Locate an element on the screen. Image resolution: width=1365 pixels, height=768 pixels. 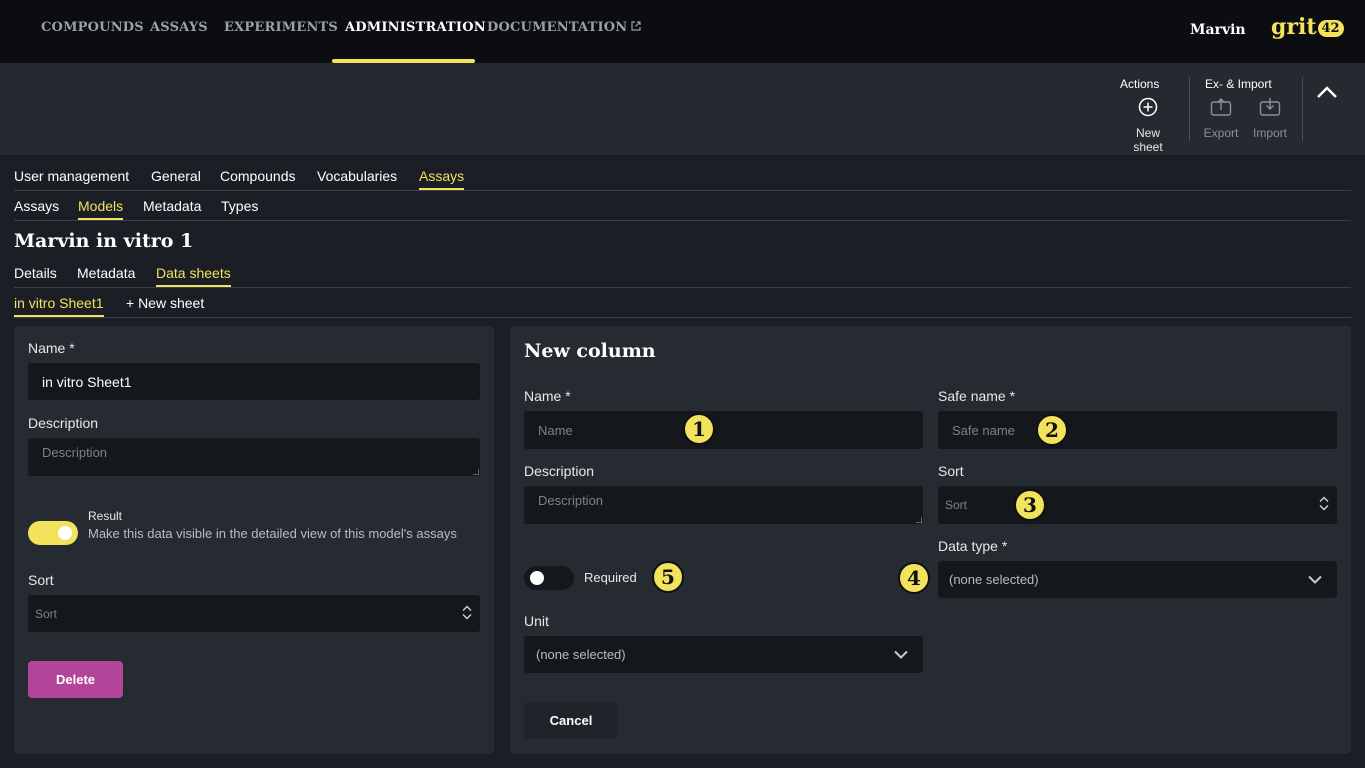
nav-documentation-label: DOCUMENTATION is located at coordinates (557, 27).